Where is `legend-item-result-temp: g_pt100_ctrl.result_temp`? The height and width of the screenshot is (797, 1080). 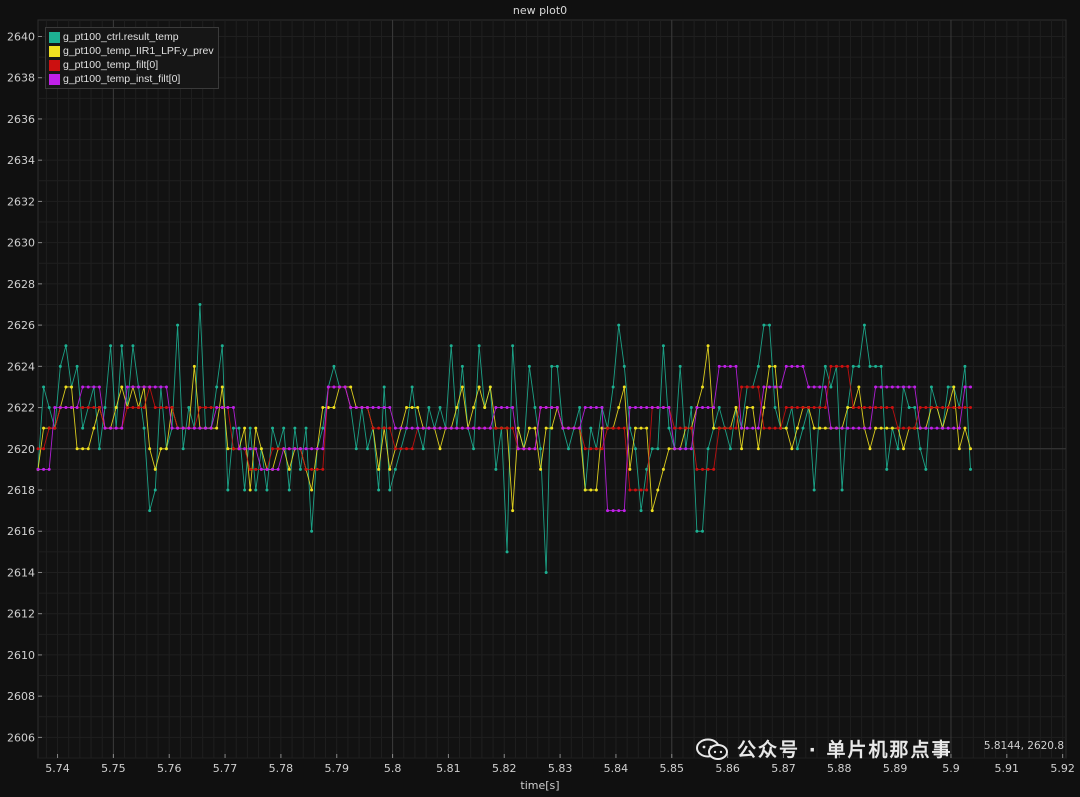
legend-item-result-temp: g_pt100_ctrl.result_temp is located at coordinates (131, 37).